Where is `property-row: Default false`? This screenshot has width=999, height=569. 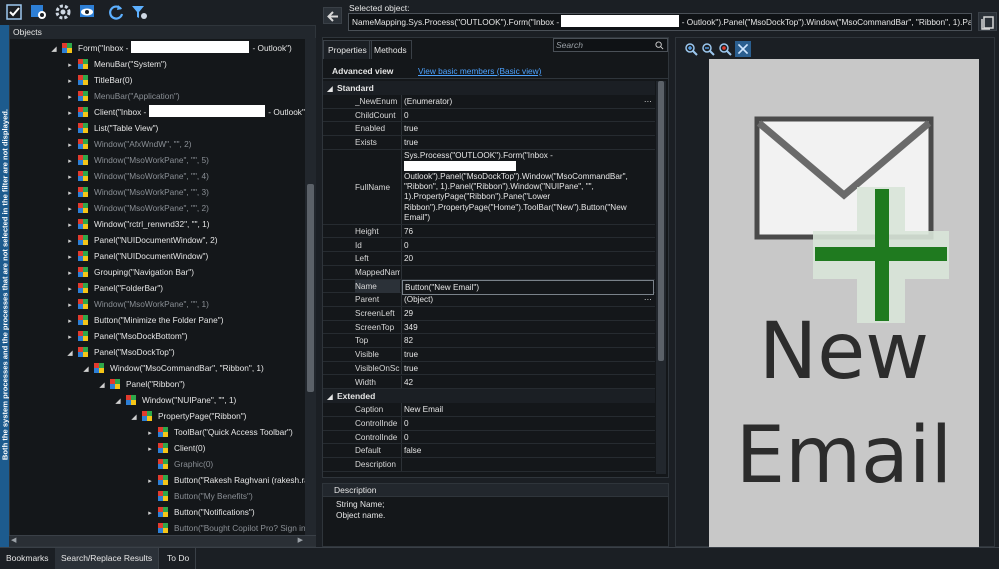 property-row: Default false is located at coordinates (489, 451).